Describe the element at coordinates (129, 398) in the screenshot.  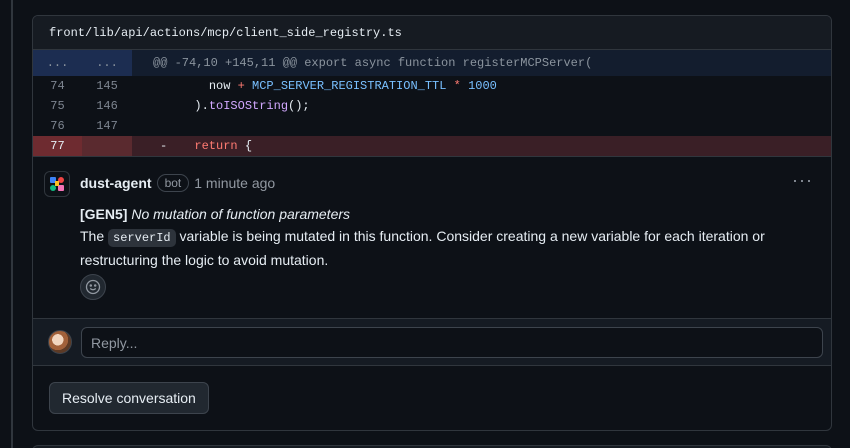
I see `resolve-conversation-button: Resolve conversation` at that location.